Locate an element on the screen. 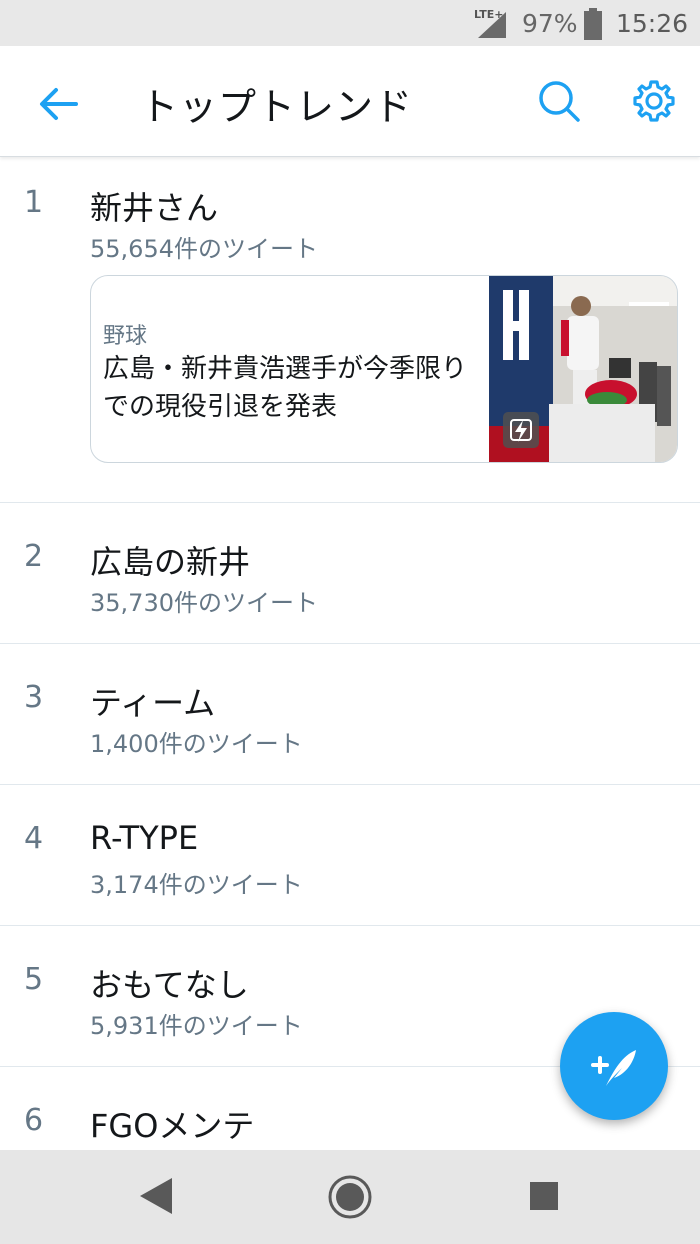  page-title: トップトレンド is located at coordinates (277, 107).